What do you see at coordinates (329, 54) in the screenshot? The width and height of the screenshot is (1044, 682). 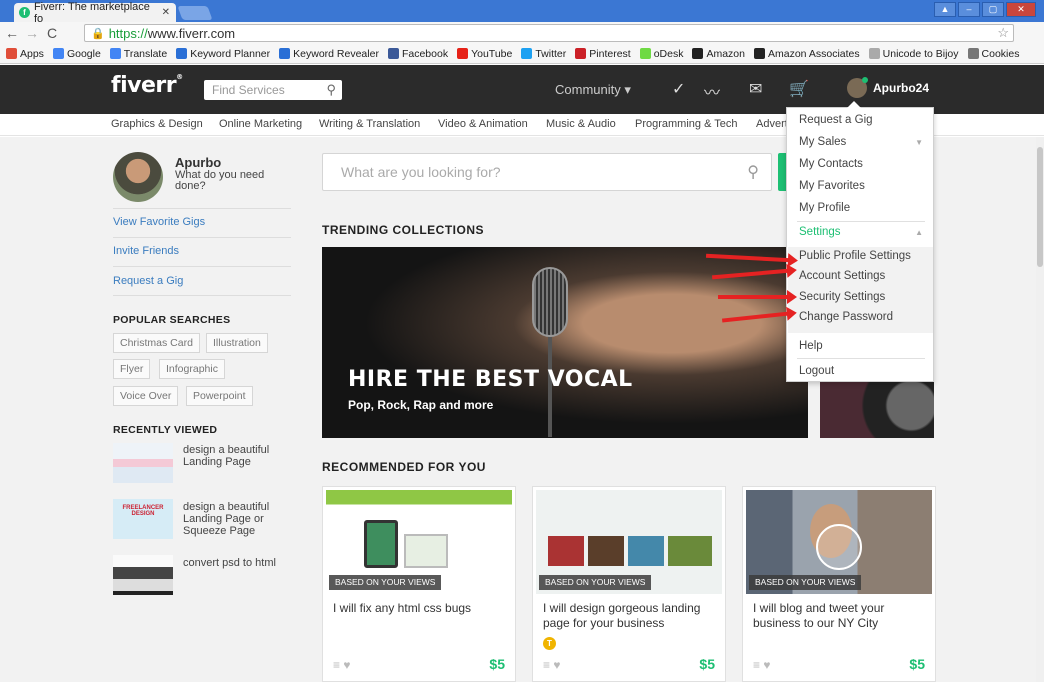 I see `bookmark-item: Keyword Revealer` at bounding box center [329, 54].